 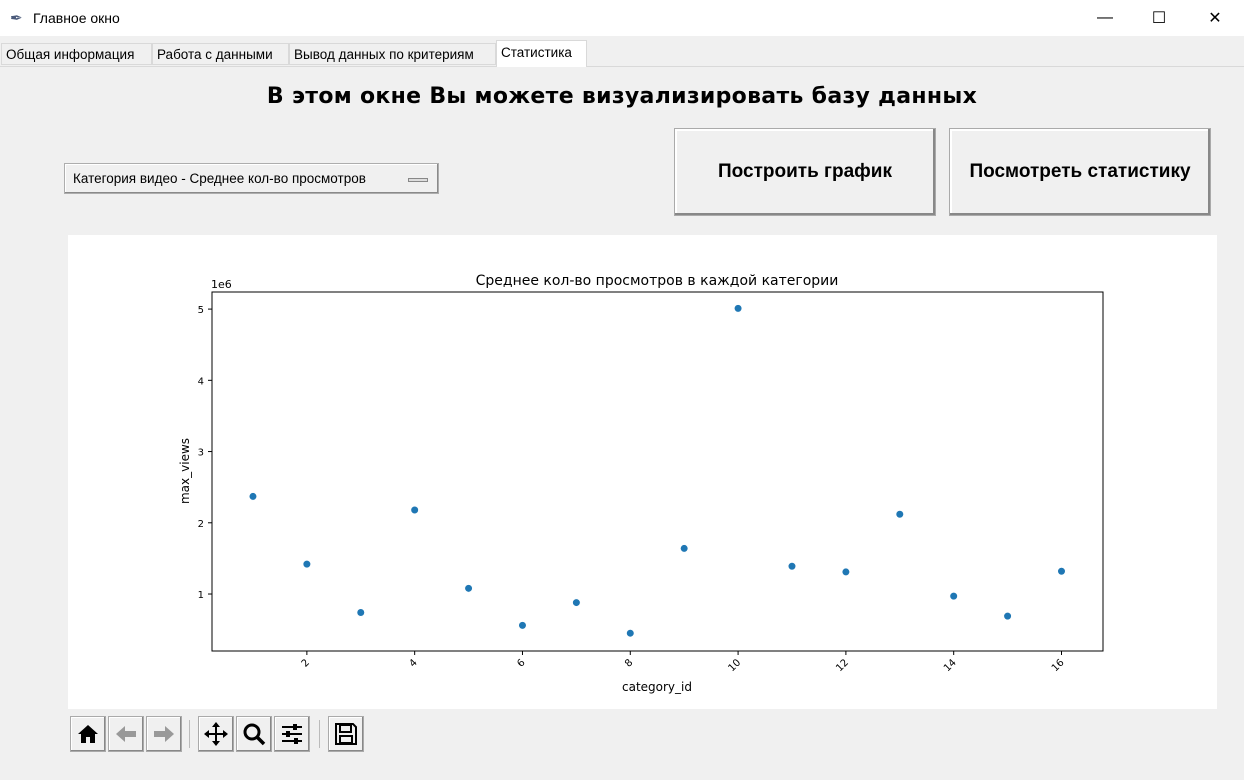 I want to click on build-chart-button: Построить график, so click(x=805, y=172).